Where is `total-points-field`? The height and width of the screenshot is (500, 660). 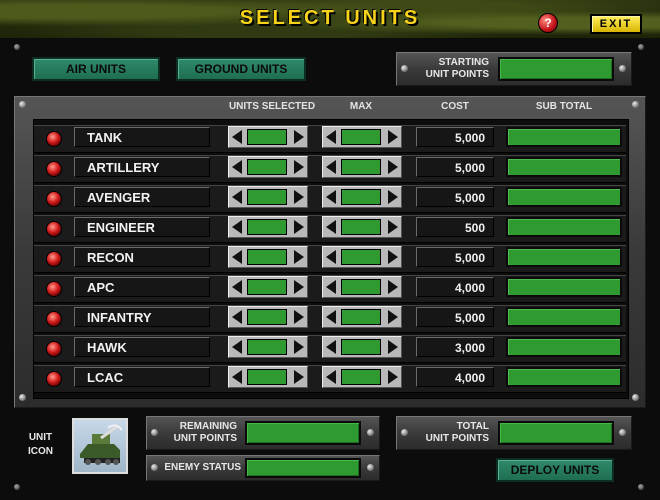 total-points-field is located at coordinates (556, 433).